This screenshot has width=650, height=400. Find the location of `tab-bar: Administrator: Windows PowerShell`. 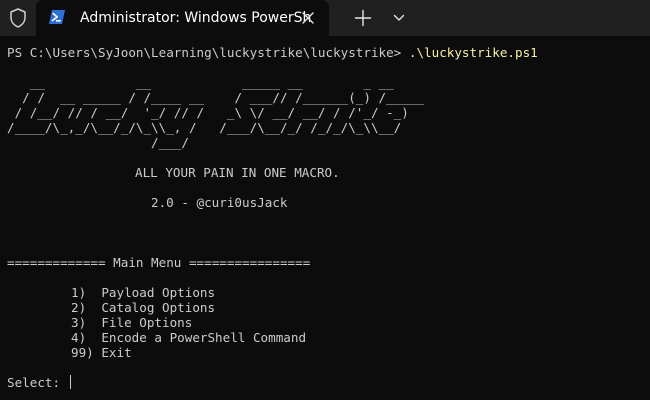

tab-bar: Administrator: Windows PowerShell is located at coordinates (325, 18).